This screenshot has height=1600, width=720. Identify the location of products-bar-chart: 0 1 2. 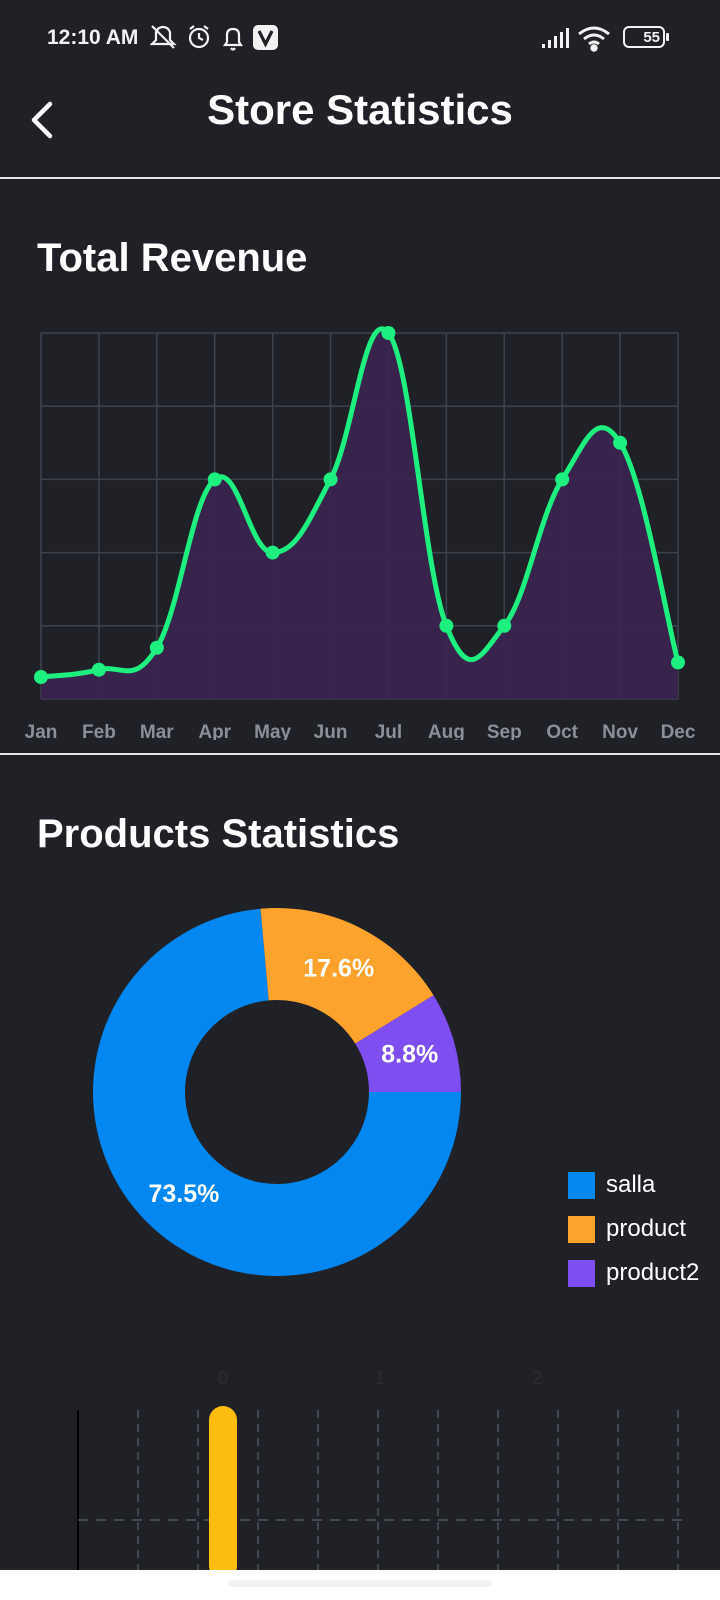
(381, 1474).